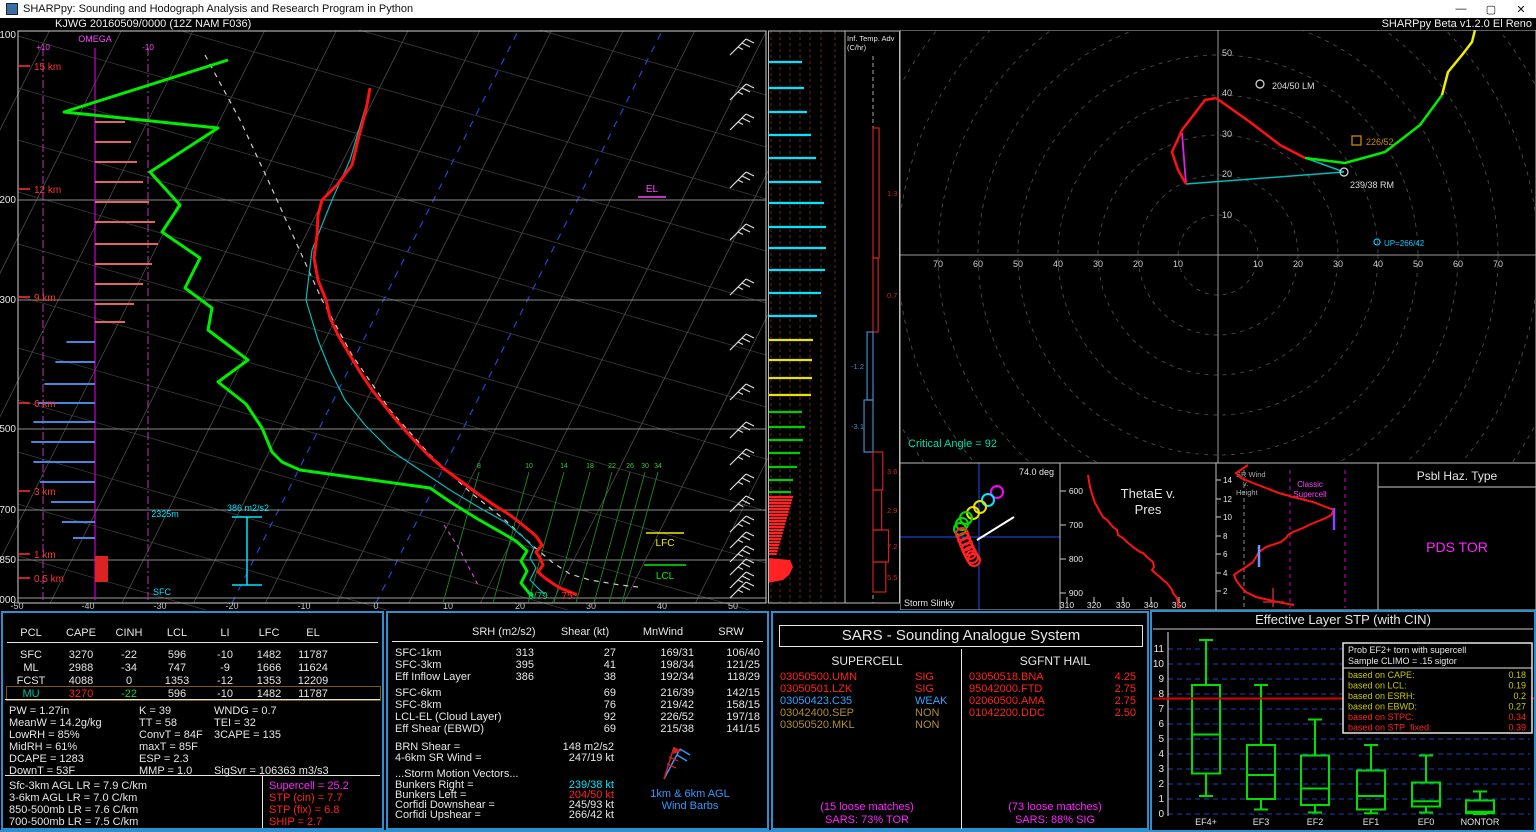 Image resolution: width=1536 pixels, height=832 pixels. Describe the element at coordinates (1457, 536) in the screenshot. I see `hazard-panel: Psbl Haz. Type PDS TOR` at that location.